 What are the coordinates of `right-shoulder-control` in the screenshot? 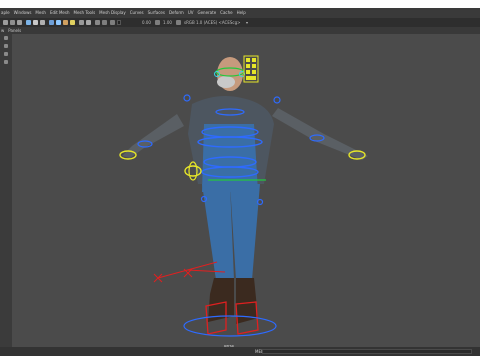 It's located at (277, 100).